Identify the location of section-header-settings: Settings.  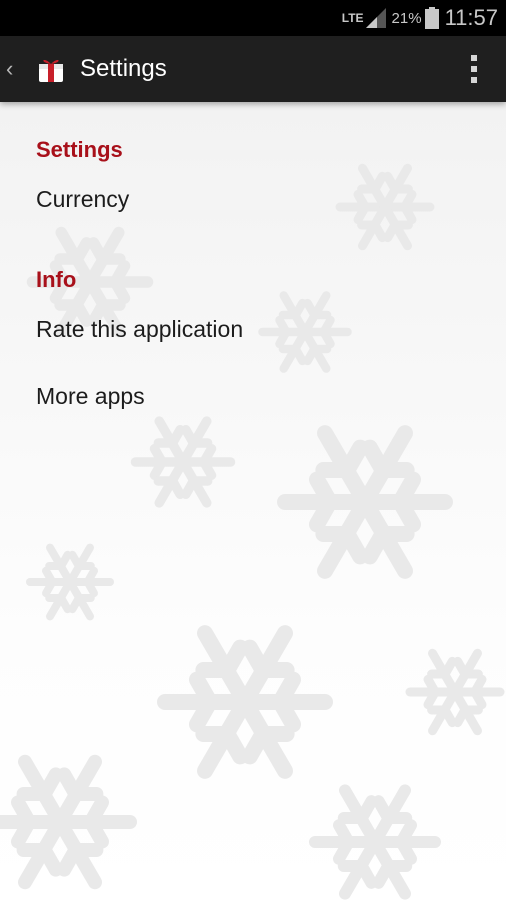
(79, 149).